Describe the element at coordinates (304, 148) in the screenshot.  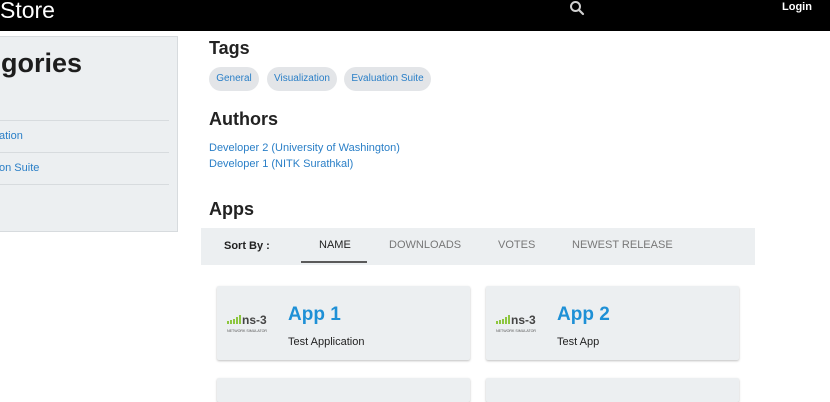
I see `author-link-1: Developer 2 (University of Washington)` at that location.